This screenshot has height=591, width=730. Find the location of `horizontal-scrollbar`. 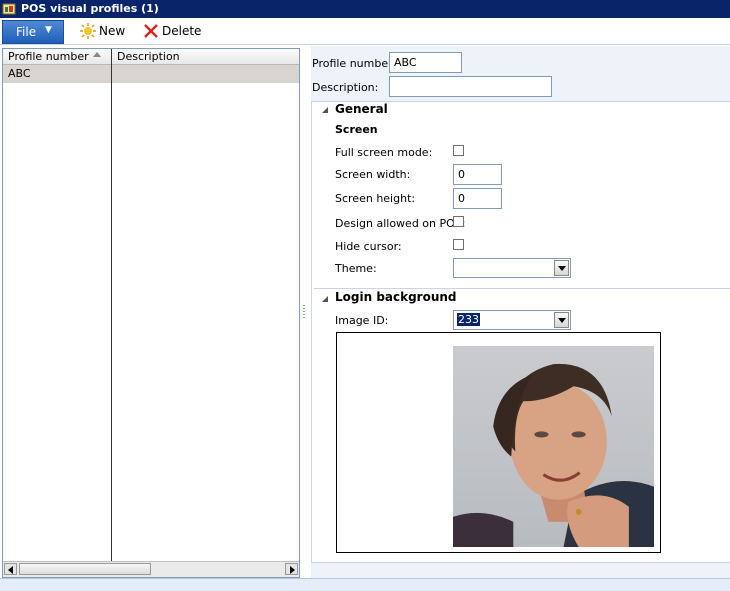

horizontal-scrollbar is located at coordinates (151, 569).